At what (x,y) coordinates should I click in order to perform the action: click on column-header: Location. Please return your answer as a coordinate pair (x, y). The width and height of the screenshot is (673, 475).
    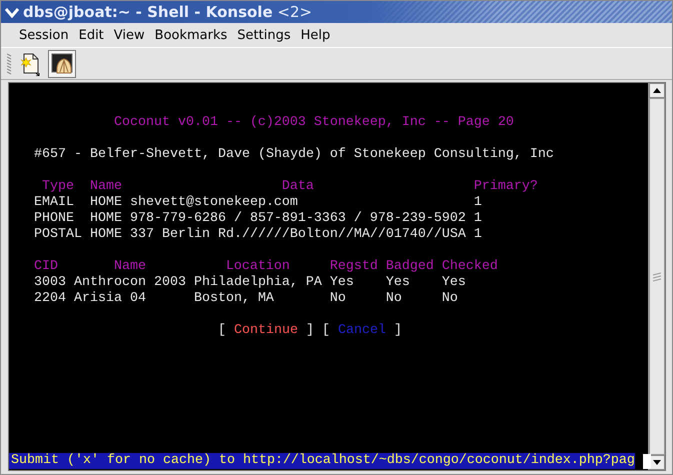
    Looking at the image, I should click on (258, 266).